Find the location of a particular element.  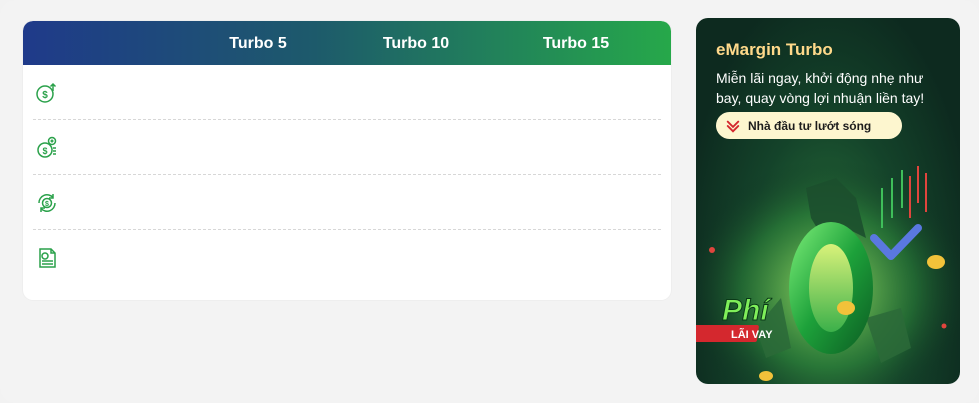

money-cycle-icon: $ is located at coordinates (47, 202).